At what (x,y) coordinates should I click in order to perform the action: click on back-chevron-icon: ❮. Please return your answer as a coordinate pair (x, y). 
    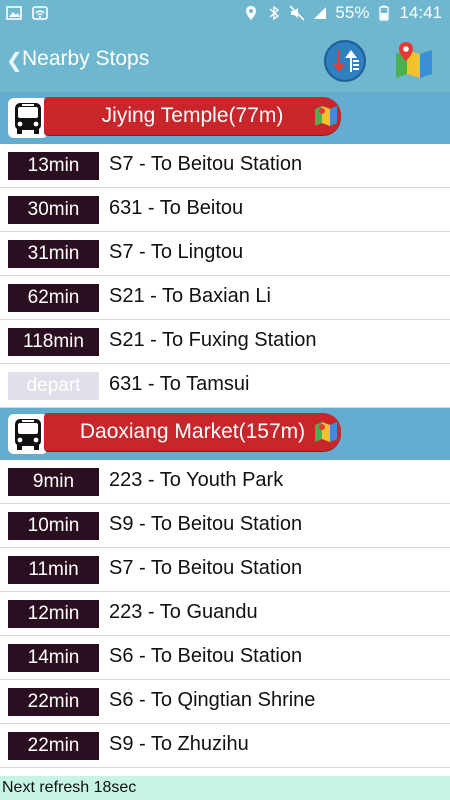
    Looking at the image, I should click on (14, 60).